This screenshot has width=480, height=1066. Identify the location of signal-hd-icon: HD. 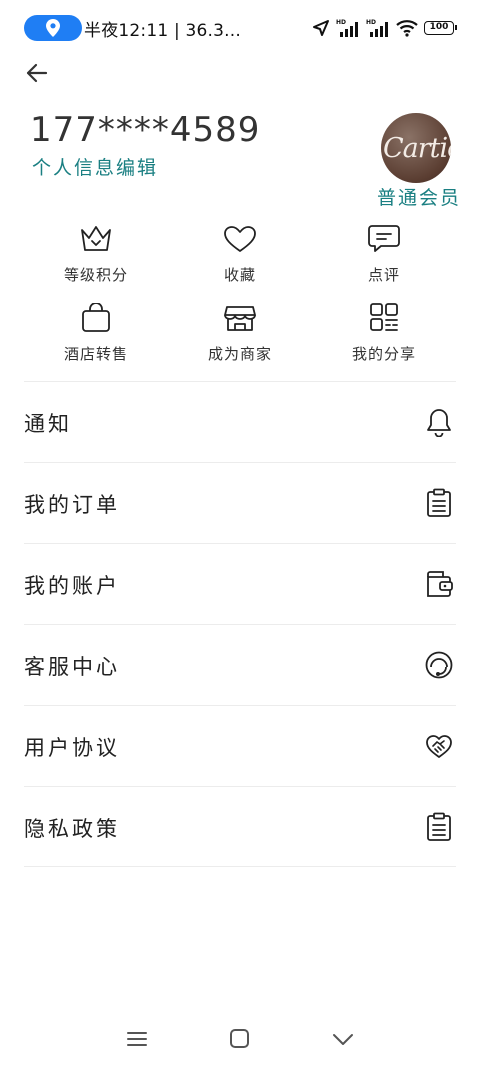
(347, 28).